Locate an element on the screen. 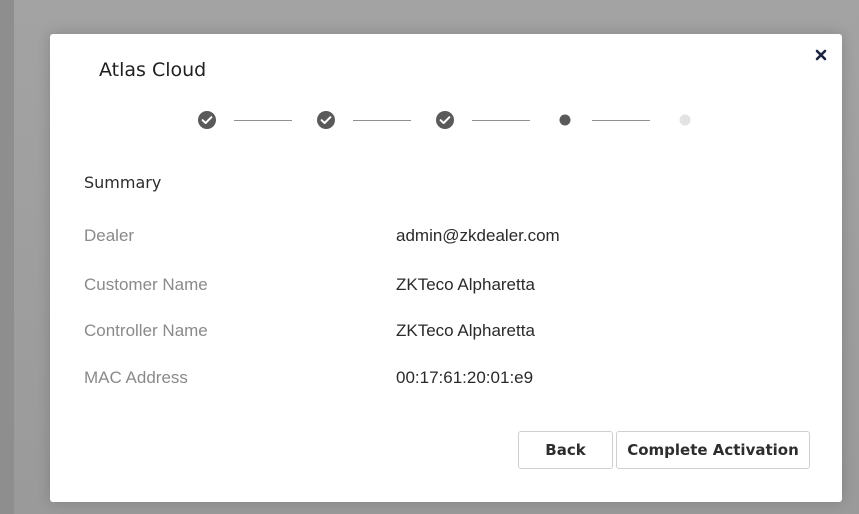 This screenshot has height=514, width=859. step-2-completed is located at coordinates (326, 120).